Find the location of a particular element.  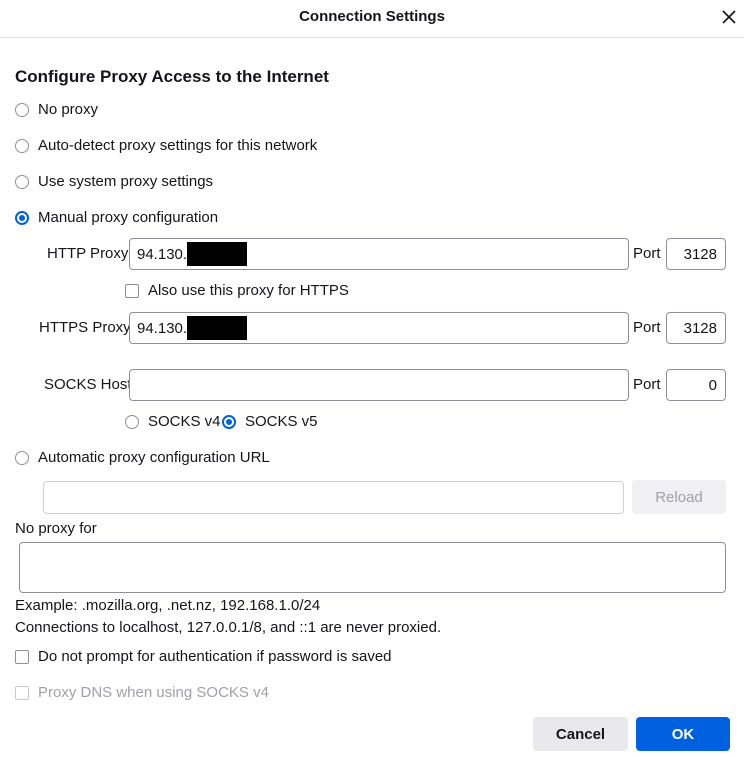

https-proxy-input: 94.130. is located at coordinates (379, 328).